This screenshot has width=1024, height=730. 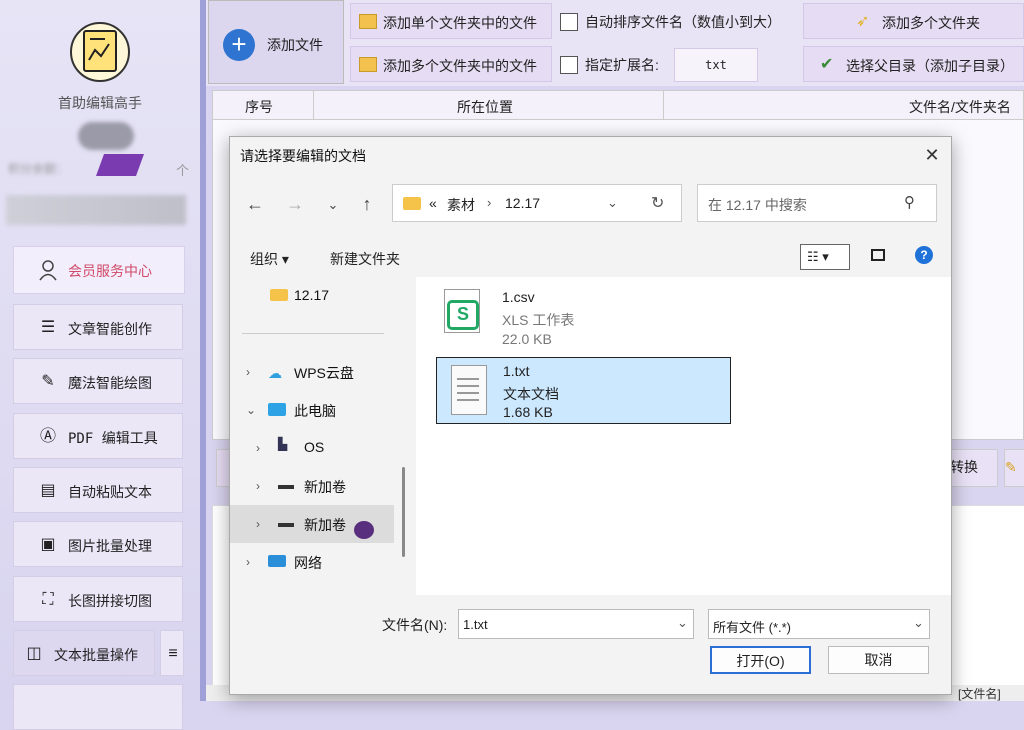 What do you see at coordinates (110, 492) in the screenshot?
I see `nav-label: 自动粘贴文本` at bounding box center [110, 492].